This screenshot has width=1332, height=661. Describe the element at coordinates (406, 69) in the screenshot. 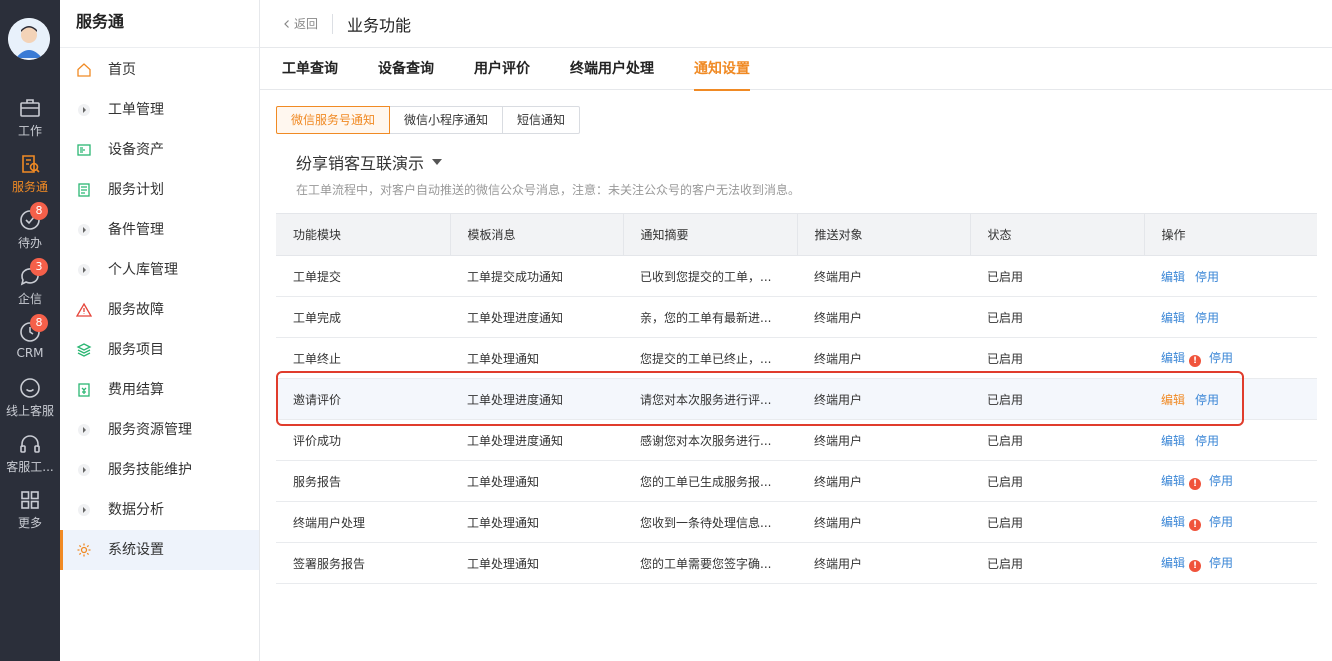

I see `tab-device-query: 设备查询` at that location.